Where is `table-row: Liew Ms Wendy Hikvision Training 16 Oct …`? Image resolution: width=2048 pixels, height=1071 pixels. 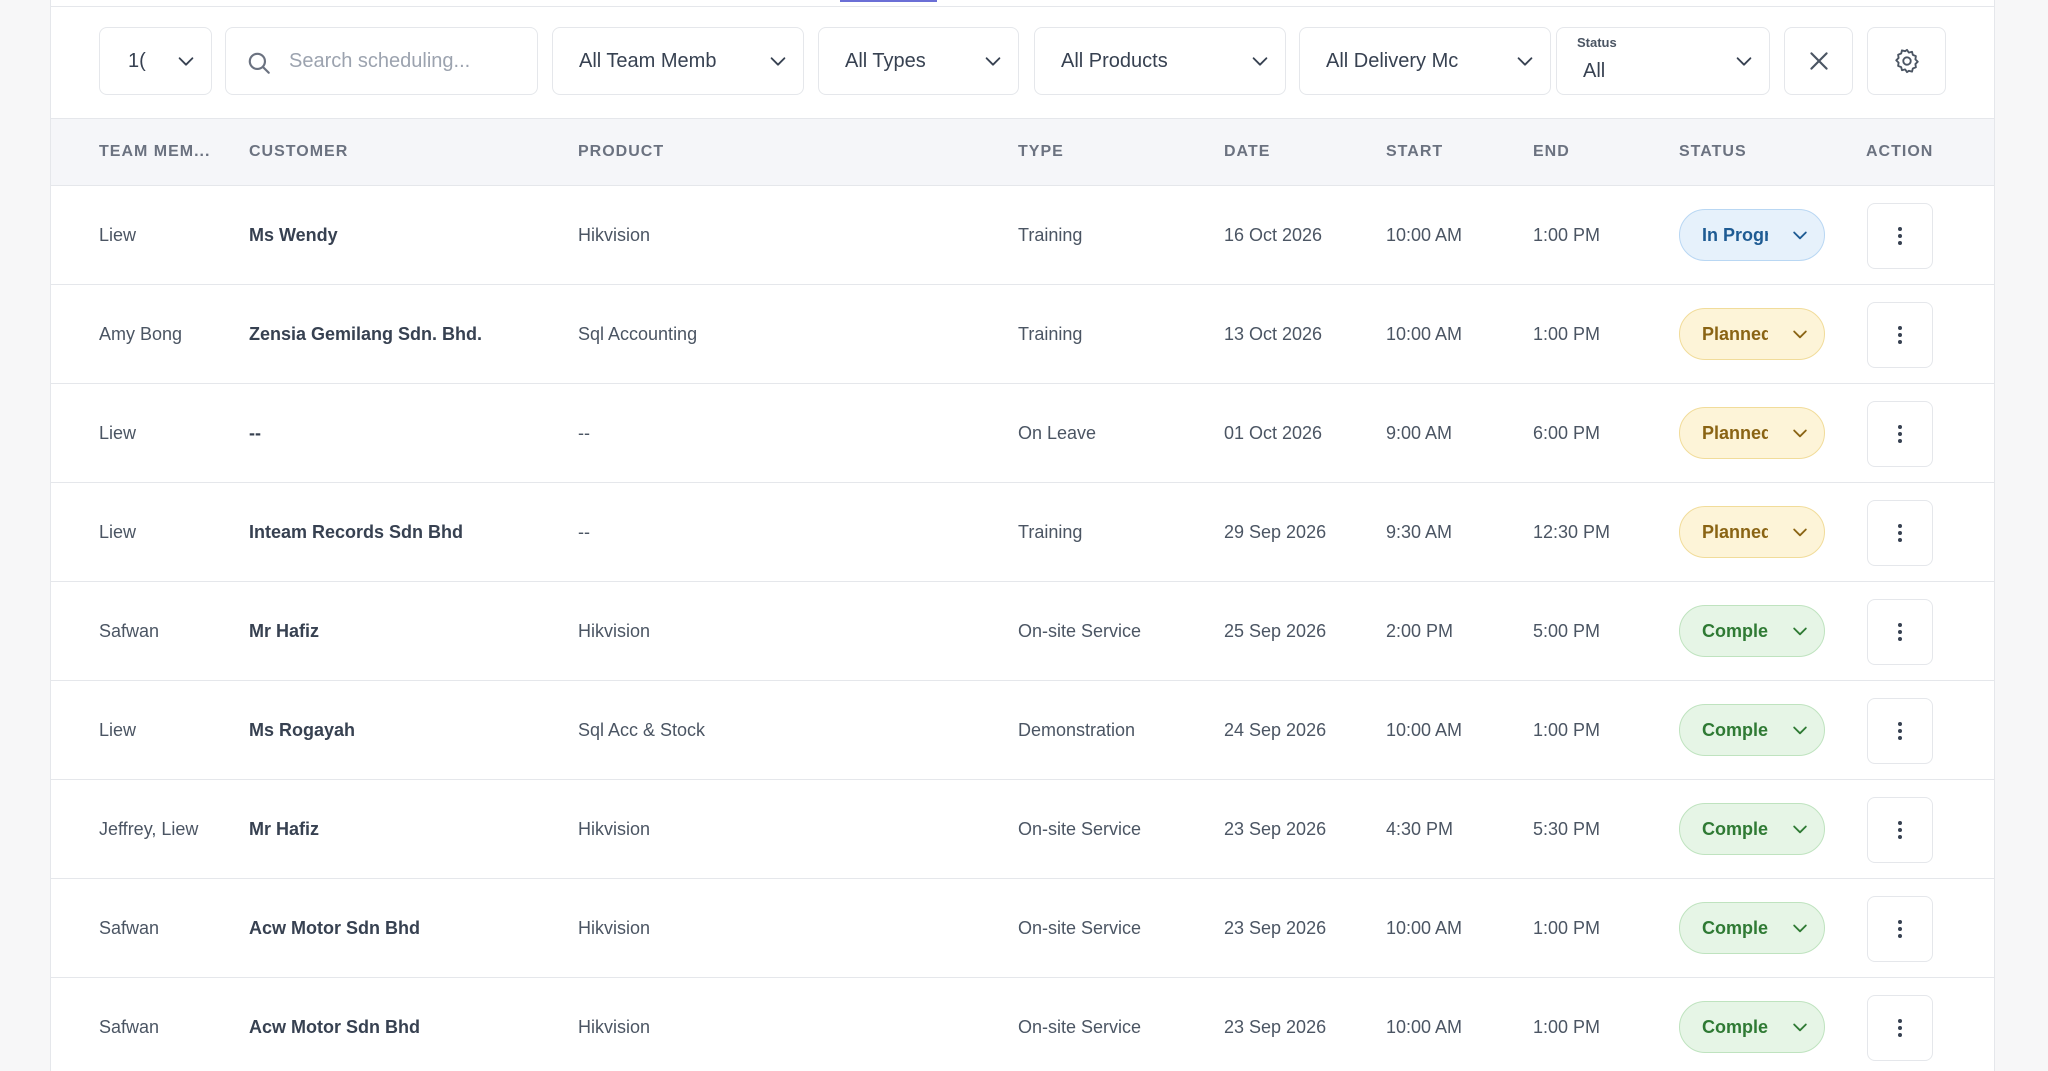 table-row: Liew Ms Wendy Hikvision Training 16 Oct … is located at coordinates (1022, 235).